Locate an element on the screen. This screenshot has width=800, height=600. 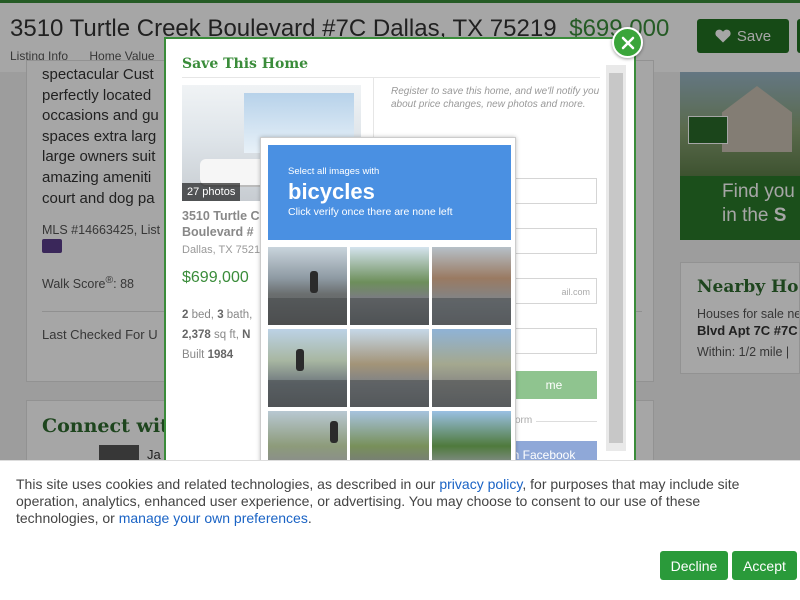
decline-button: Decline is located at coordinates (694, 565).